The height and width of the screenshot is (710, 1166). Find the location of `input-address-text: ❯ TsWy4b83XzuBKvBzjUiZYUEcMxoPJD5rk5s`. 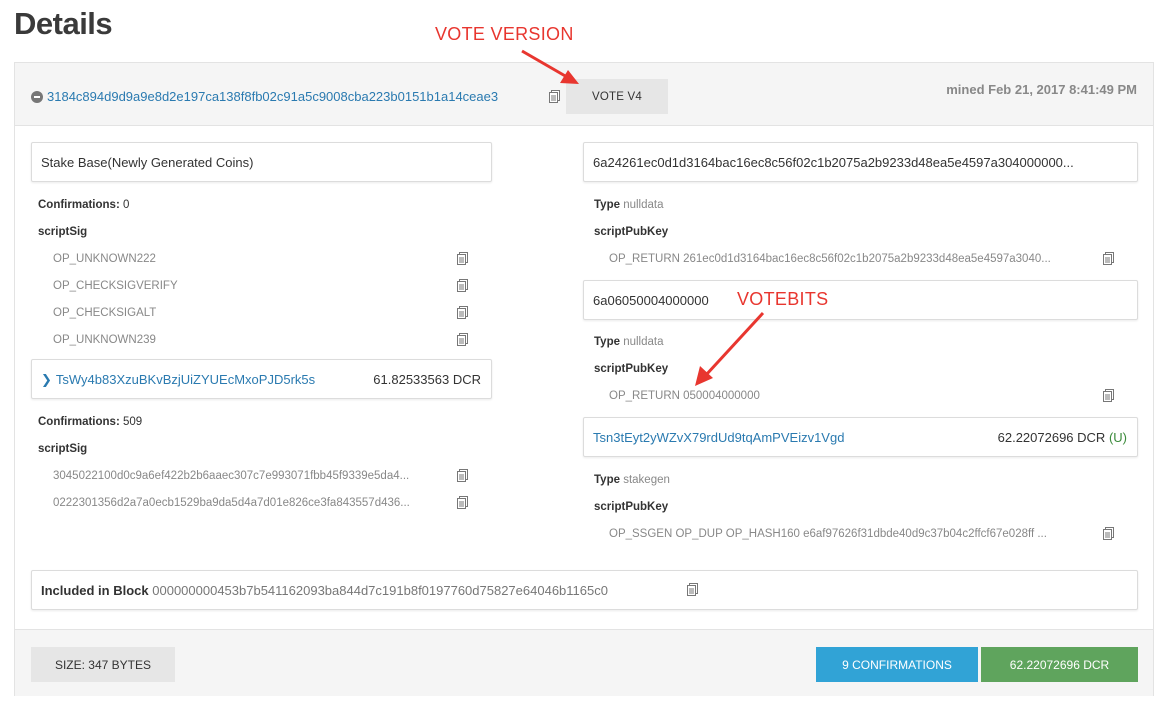

input-address-text: ❯ TsWy4b83XzuBKvBzjUiZYUEcMxoPJD5rk5s is located at coordinates (178, 380).